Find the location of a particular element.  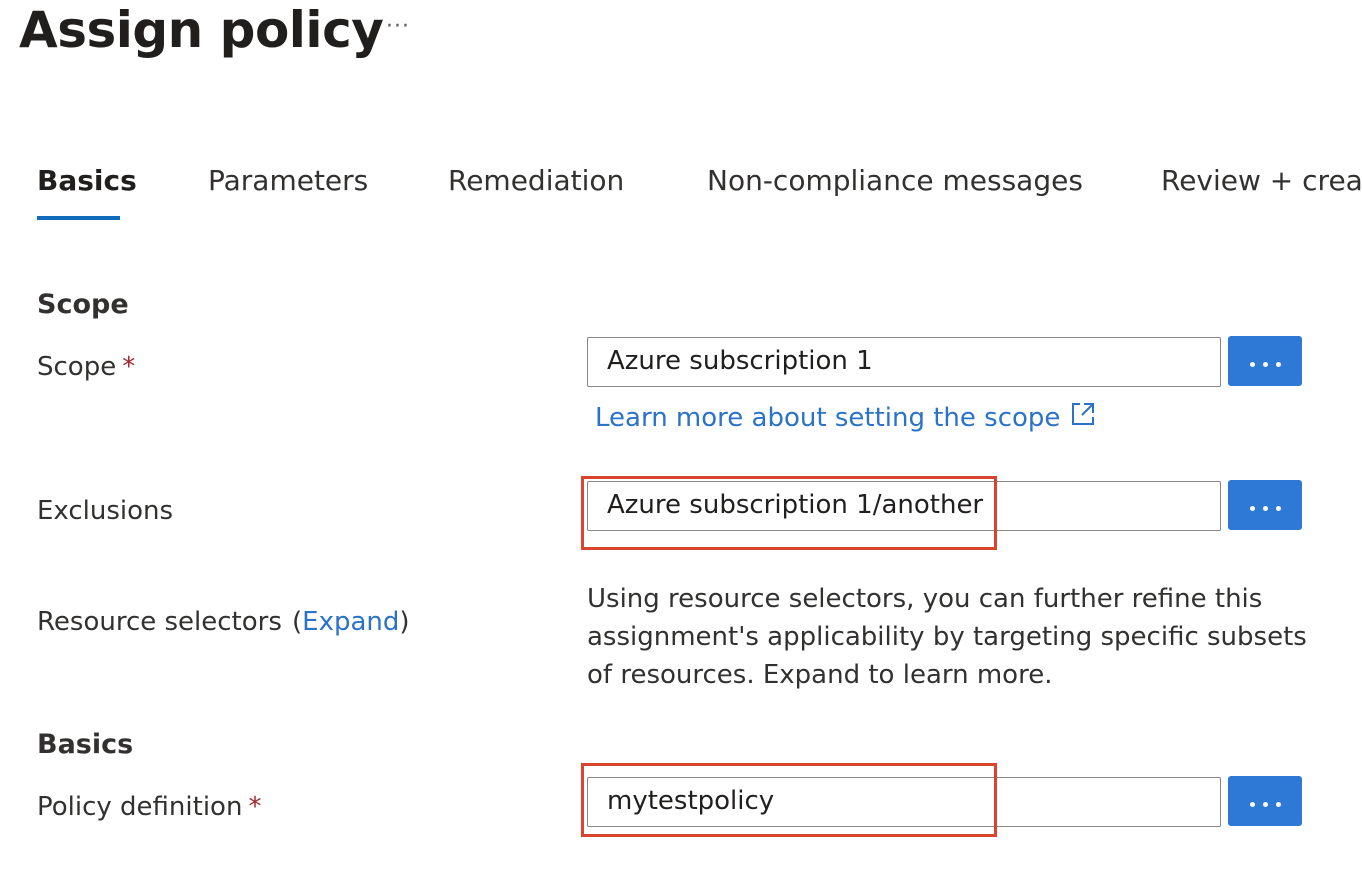

active-tab-indicator is located at coordinates (78, 218).